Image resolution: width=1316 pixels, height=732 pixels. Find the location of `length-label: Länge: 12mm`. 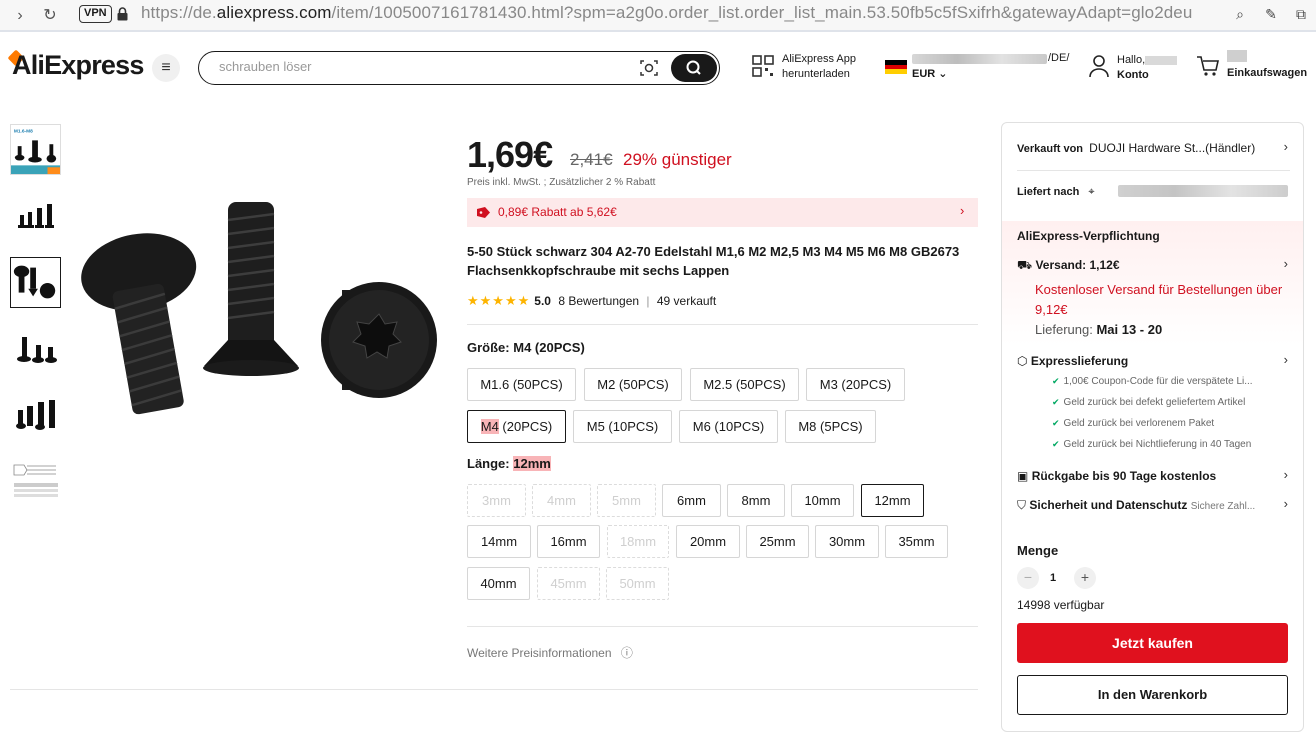

length-label: Länge: 12mm is located at coordinates (509, 463).